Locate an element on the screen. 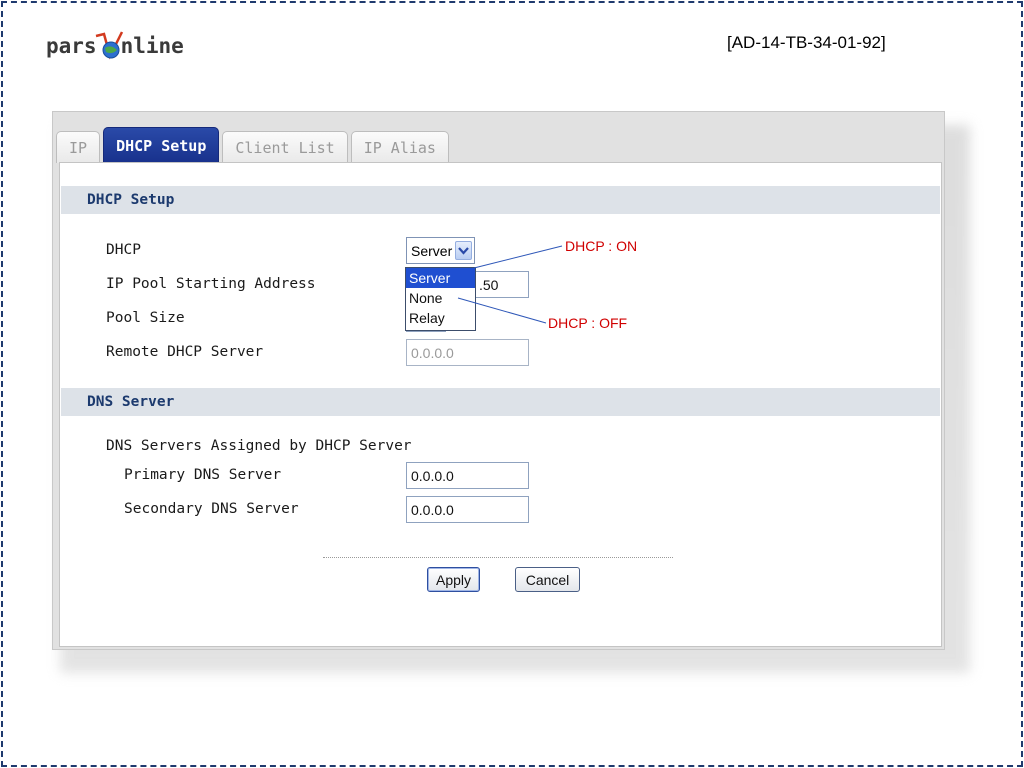 Image resolution: width=1024 pixels, height=768 pixels. apply-button: Apply is located at coordinates (453, 579).